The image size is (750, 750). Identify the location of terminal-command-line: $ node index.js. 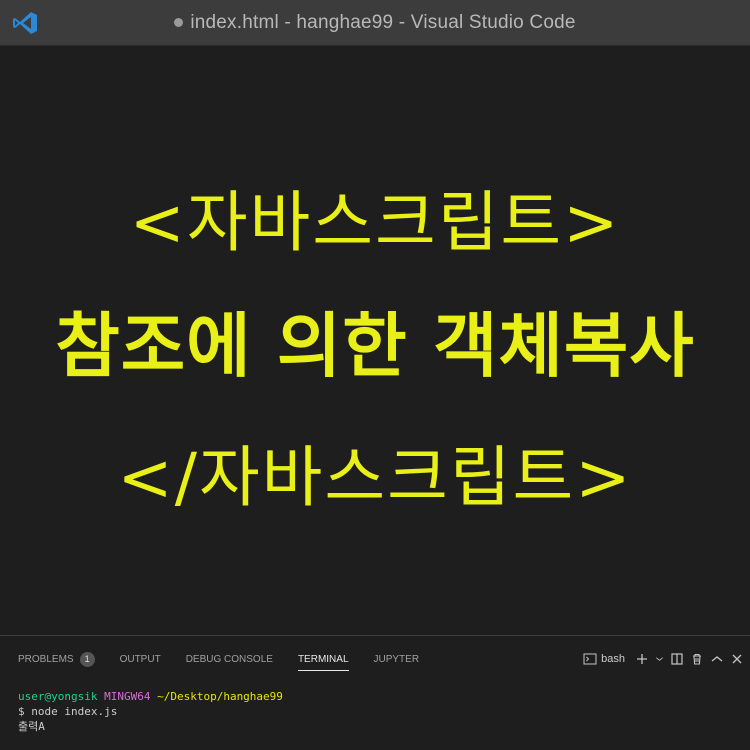
(68, 711).